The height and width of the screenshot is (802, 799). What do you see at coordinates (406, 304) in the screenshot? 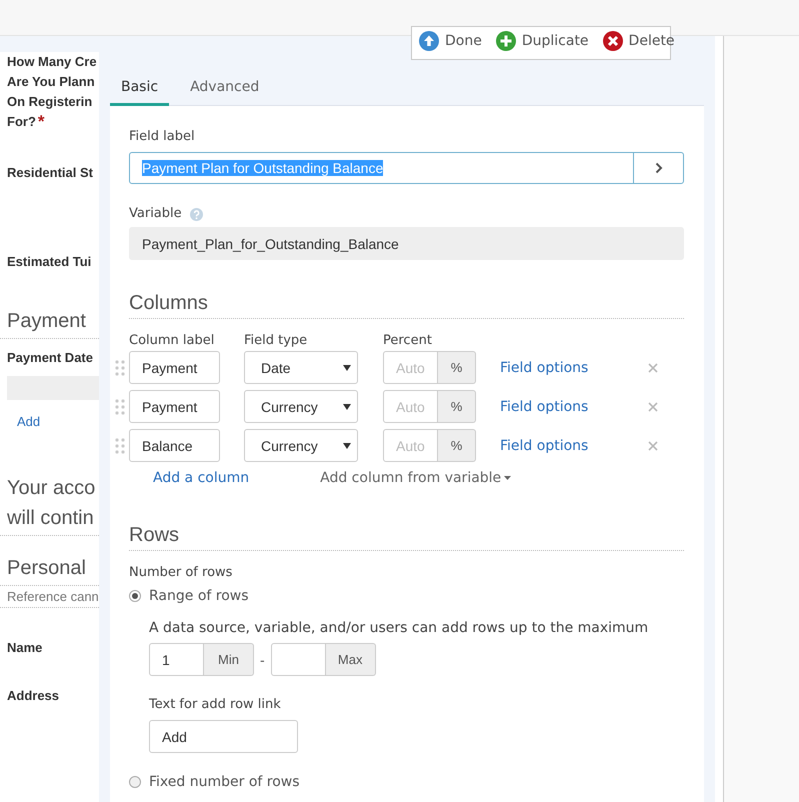
I see `section-heading: Columns` at bounding box center [406, 304].